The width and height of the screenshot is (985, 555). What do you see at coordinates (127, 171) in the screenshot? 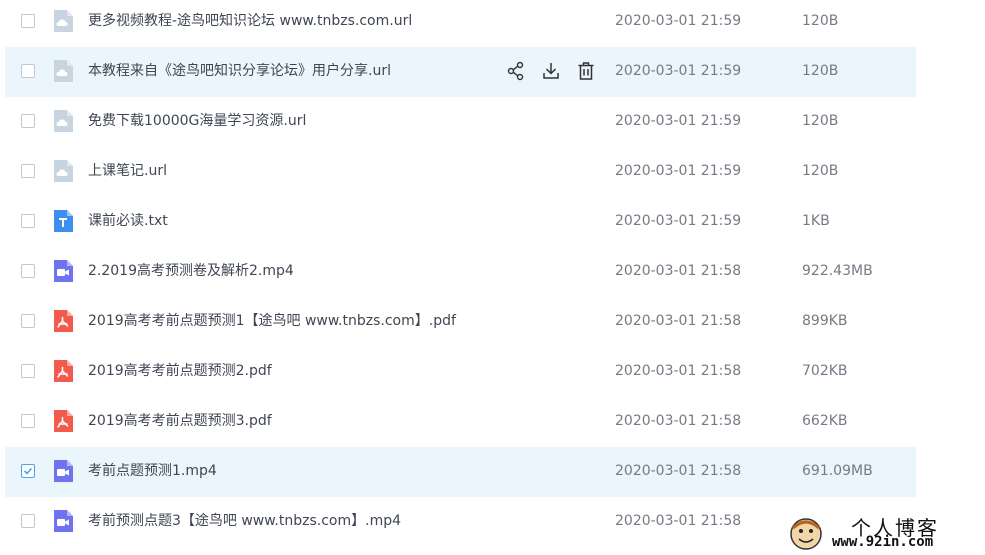
I see `file-name: 上课笔记.url` at bounding box center [127, 171].